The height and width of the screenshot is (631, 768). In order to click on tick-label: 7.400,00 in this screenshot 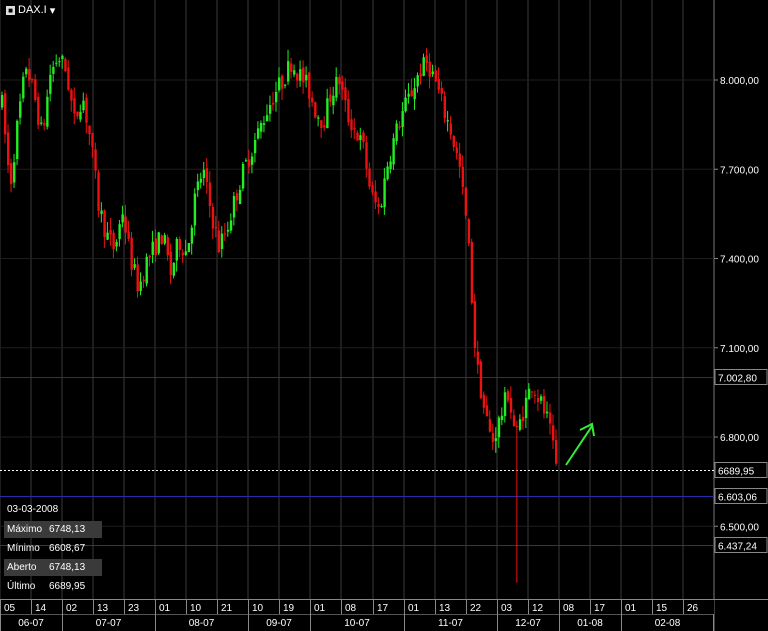, I will do `click(739, 260)`.